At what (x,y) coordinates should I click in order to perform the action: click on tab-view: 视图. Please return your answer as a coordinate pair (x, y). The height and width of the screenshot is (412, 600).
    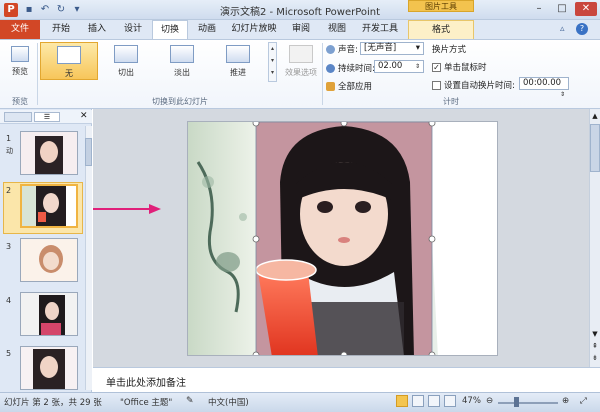
    Looking at the image, I should click on (337, 29).